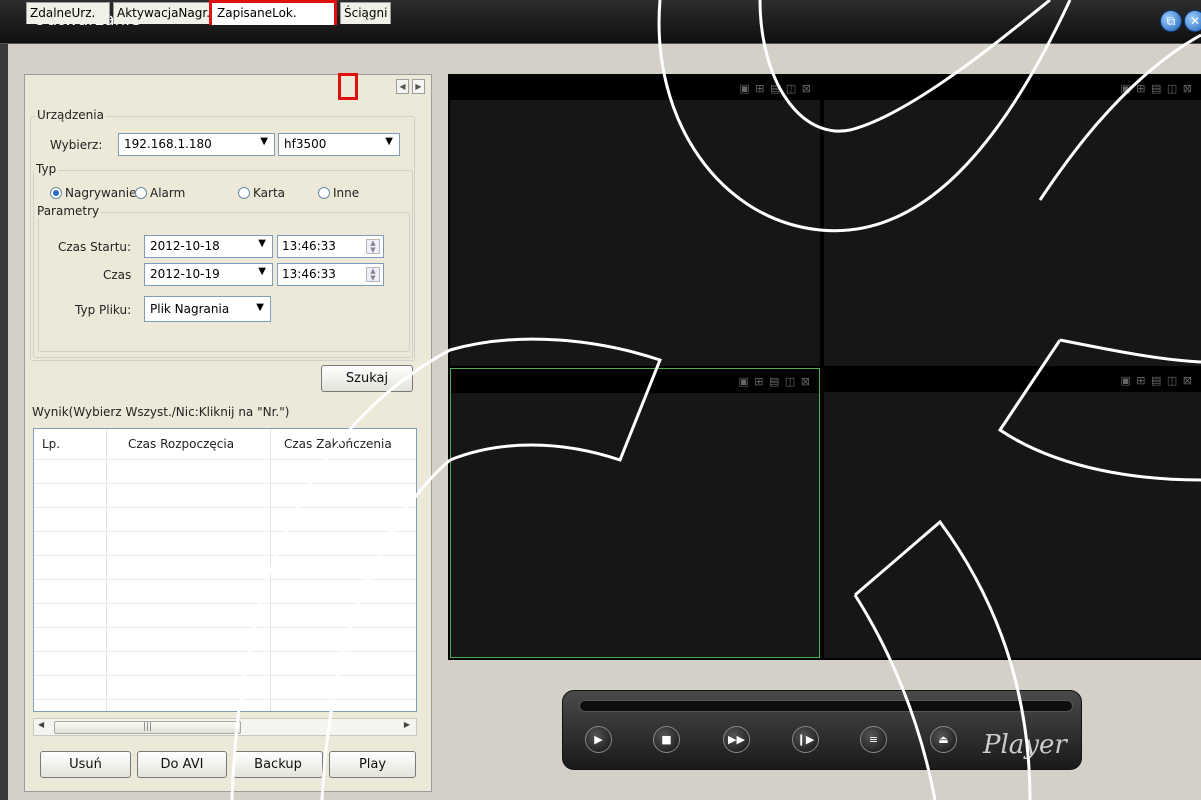 This screenshot has height=800, width=1201. Describe the element at coordinates (418, 86) in the screenshot. I see `tab-scroll-right-icon: ▶` at that location.